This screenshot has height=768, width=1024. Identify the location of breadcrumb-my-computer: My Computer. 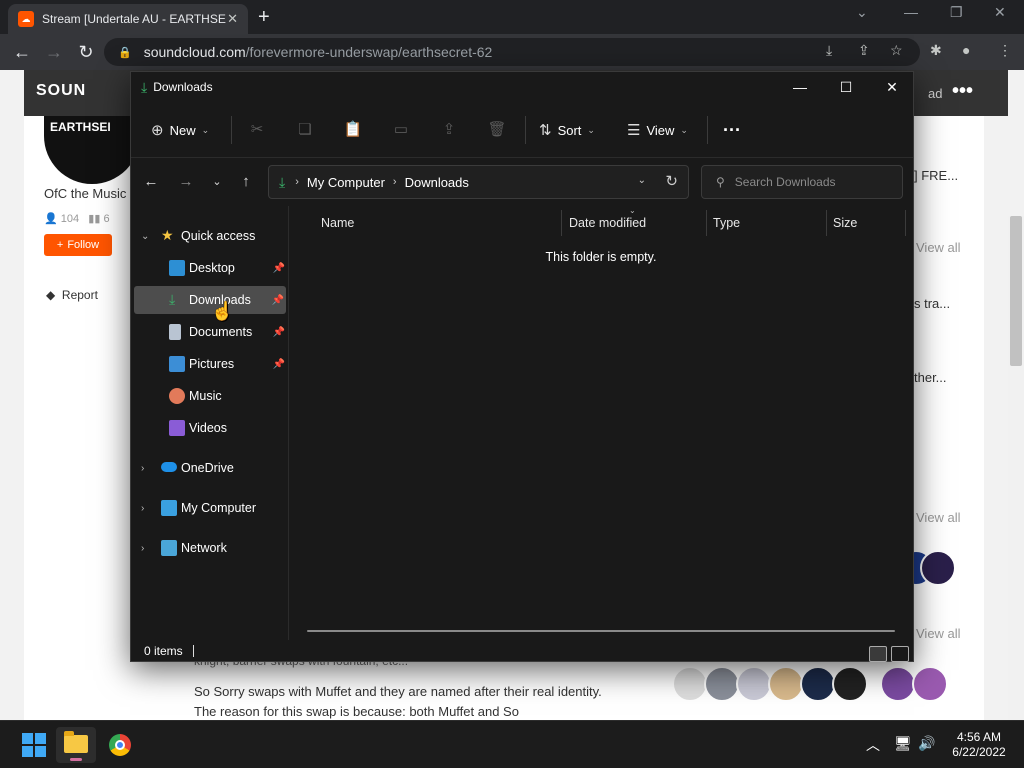
(346, 182).